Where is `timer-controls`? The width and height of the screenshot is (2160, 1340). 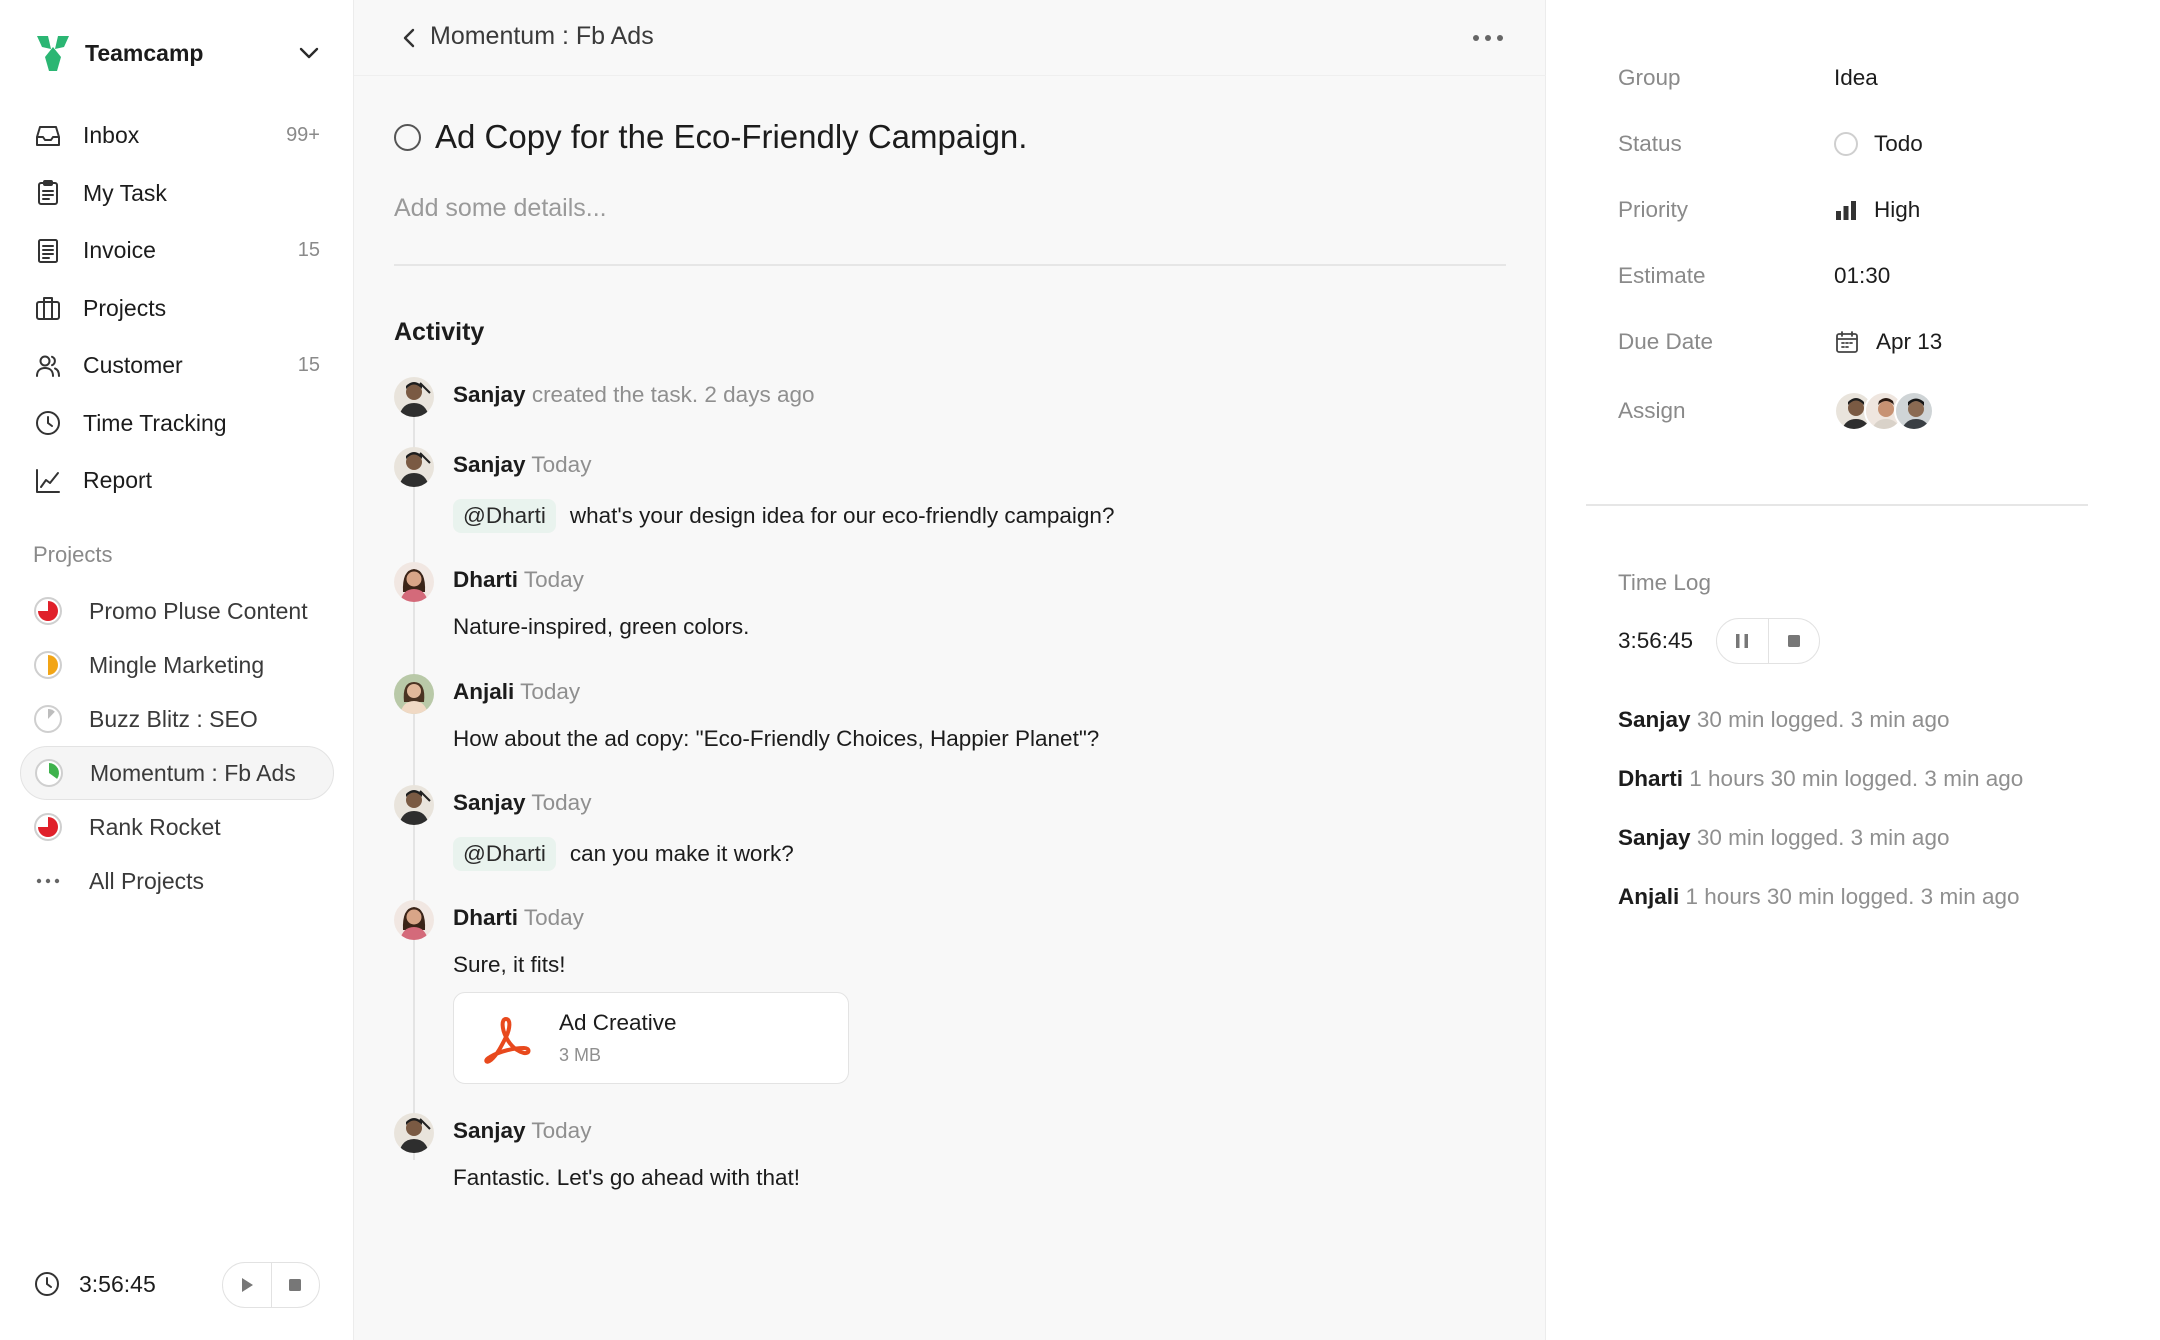 timer-controls is located at coordinates (1768, 641).